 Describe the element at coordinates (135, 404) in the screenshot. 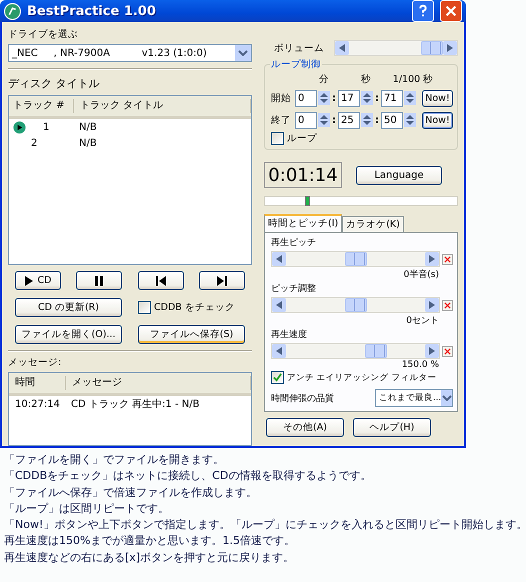

I see `message-text: CD トラック 再生中:1 - N/B` at that location.